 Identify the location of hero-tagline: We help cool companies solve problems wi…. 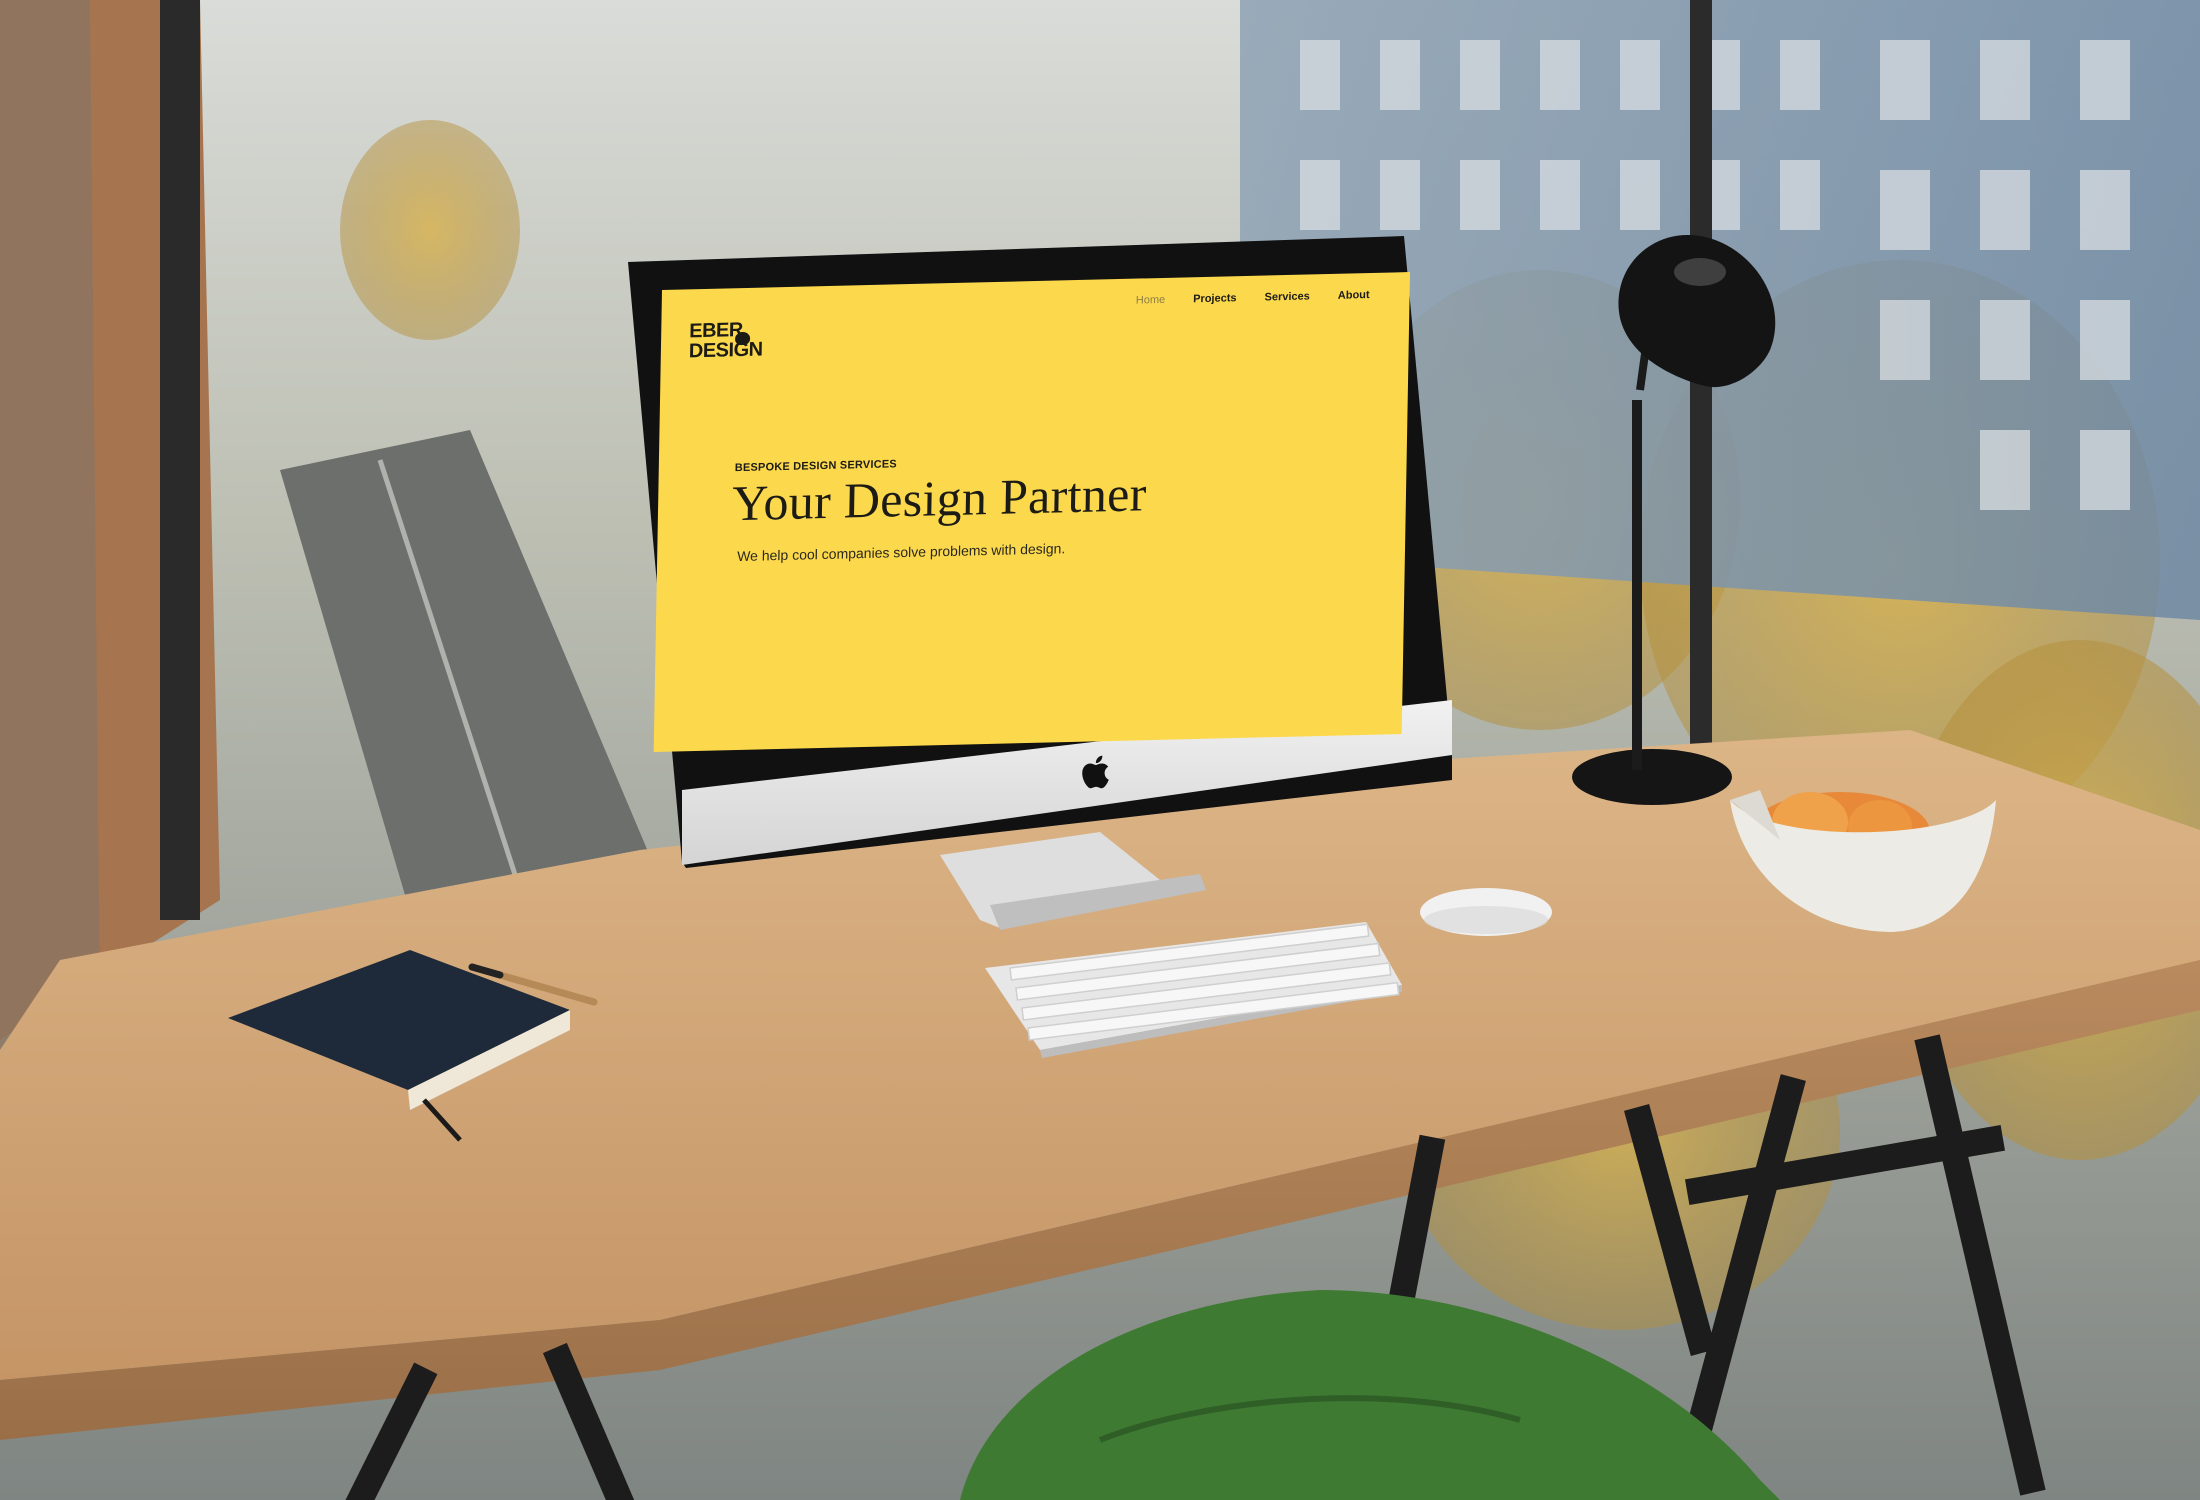
(901, 552).